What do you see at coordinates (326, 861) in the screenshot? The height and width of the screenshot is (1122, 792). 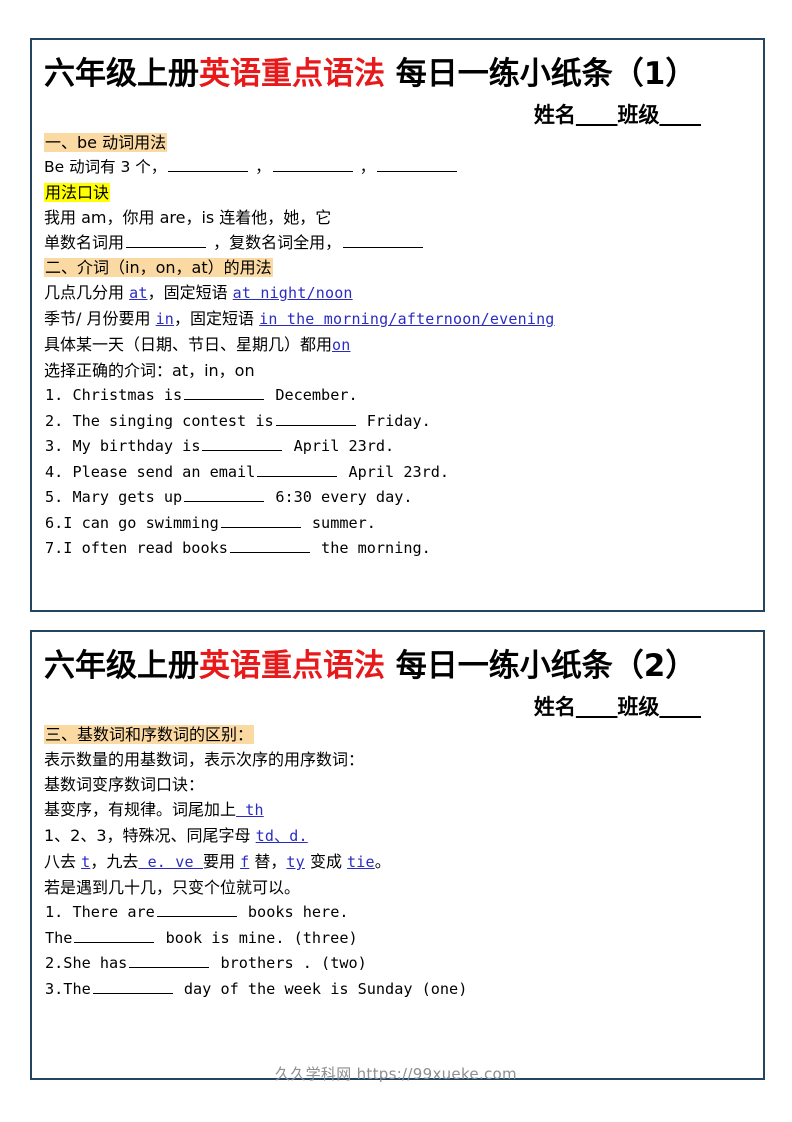 I see `text-segment: 变成` at bounding box center [326, 861].